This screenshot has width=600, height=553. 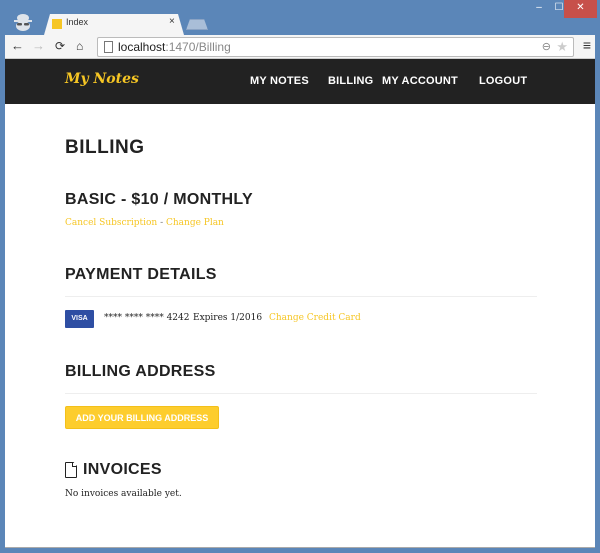 I want to click on nav-my-account: MY ACCOUNT, so click(x=420, y=81).